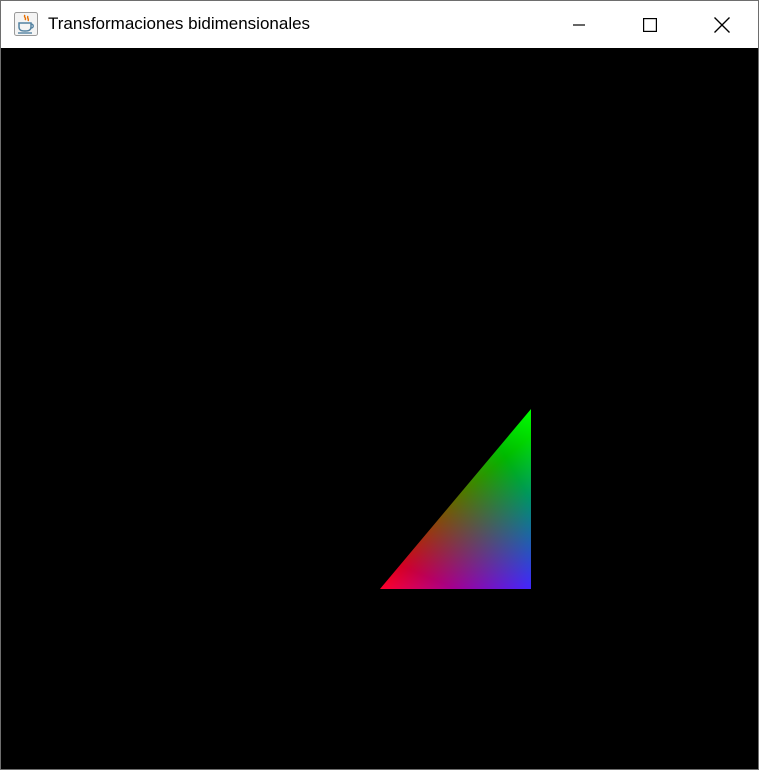  What do you see at coordinates (26, 24) in the screenshot?
I see `java-coffee-cup-icon` at bounding box center [26, 24].